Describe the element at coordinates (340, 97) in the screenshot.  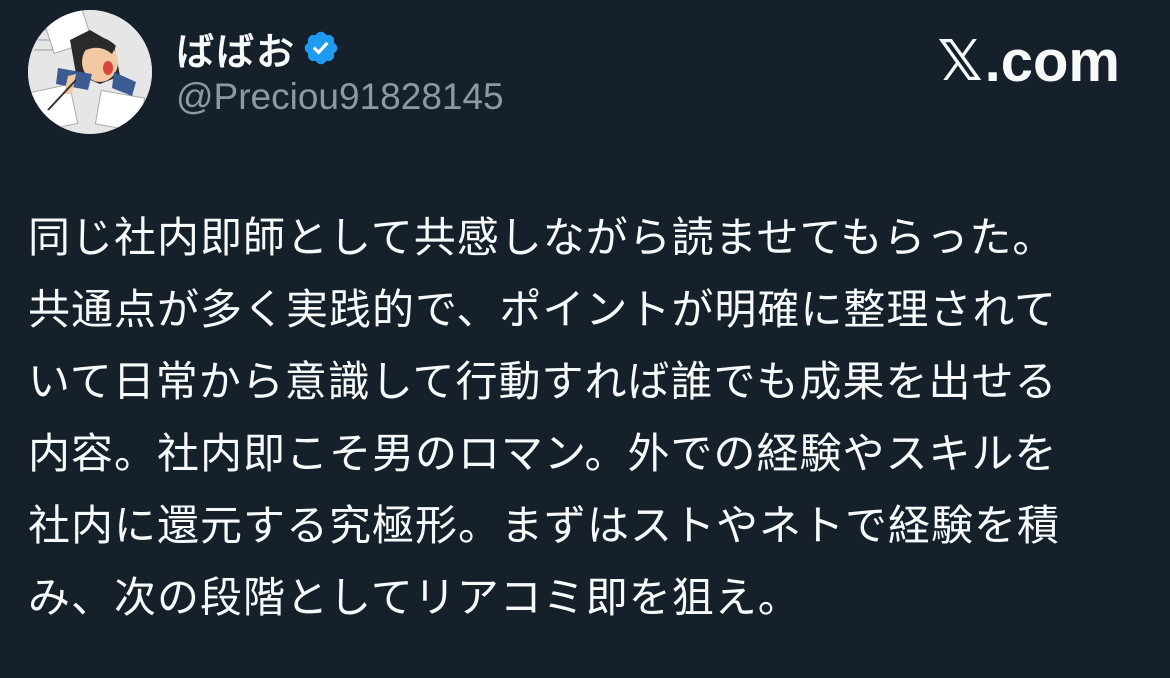
I see `author-handle: @Preciou91828145` at that location.